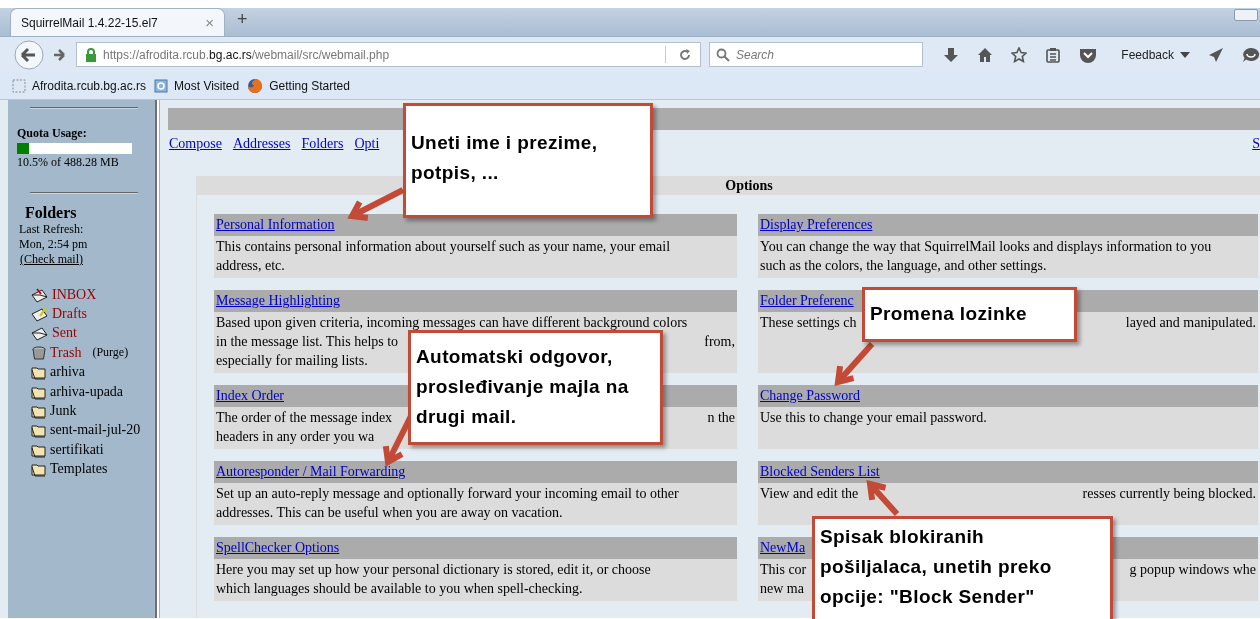 The height and width of the screenshot is (619, 1260). Describe the element at coordinates (195, 144) in the screenshot. I see `nav-link: Compose` at that location.